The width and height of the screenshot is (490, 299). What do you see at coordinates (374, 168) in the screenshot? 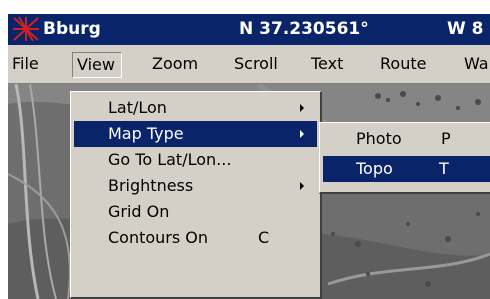
I see `menu-item-label: Topo` at bounding box center [374, 168].